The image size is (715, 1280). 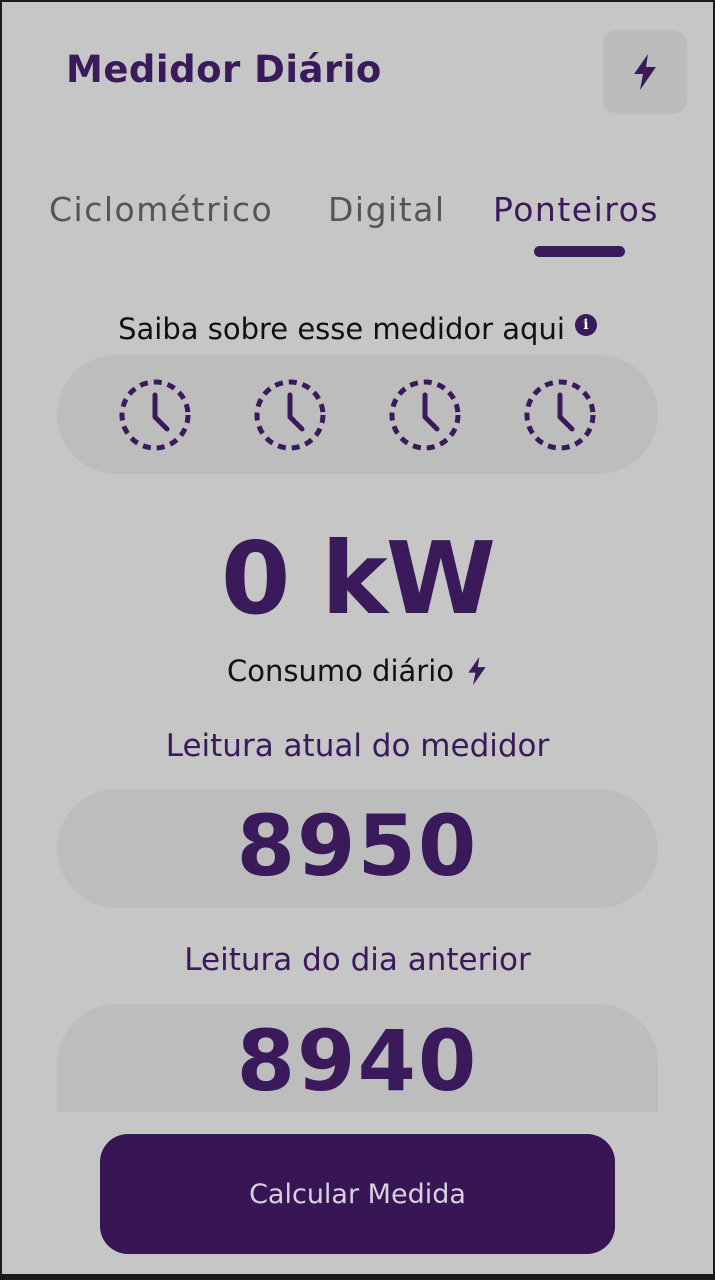 I want to click on info-icon: i, so click(x=585, y=325).